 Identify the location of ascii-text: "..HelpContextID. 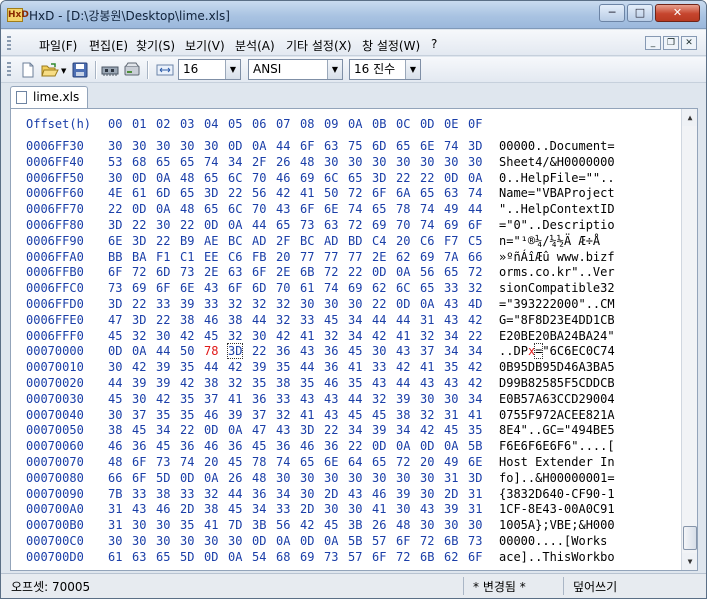
(557, 209).